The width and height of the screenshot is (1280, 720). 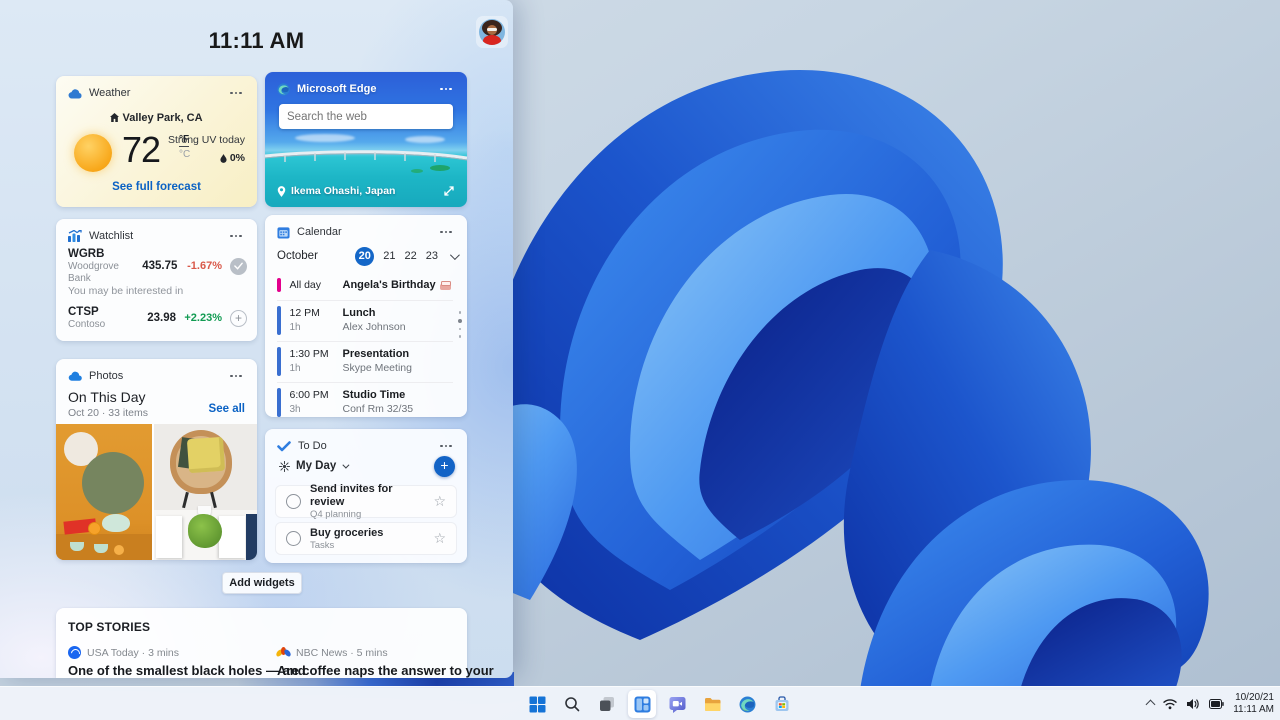 What do you see at coordinates (107, 397) in the screenshot?
I see `photos-heading: On This Day` at bounding box center [107, 397].